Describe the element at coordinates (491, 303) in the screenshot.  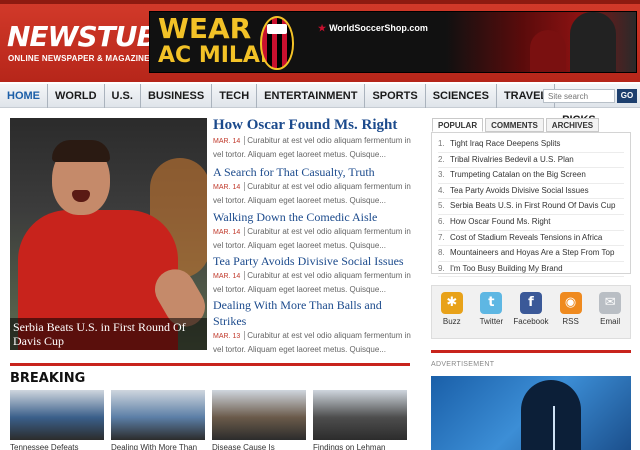
I see `twitter-icon: t` at that location.